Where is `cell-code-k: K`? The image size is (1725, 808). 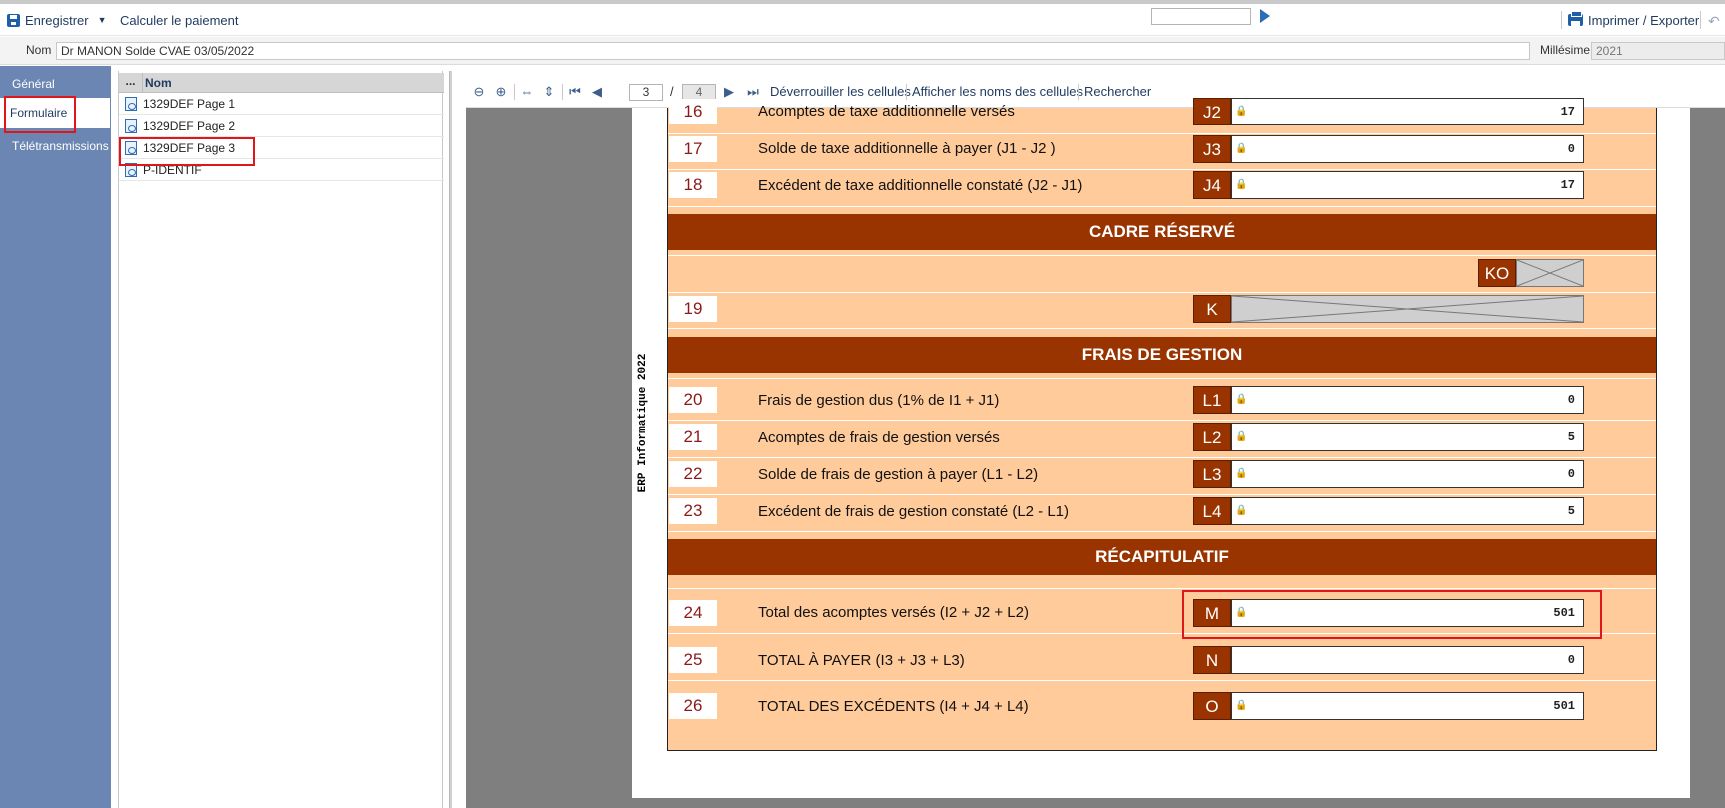 cell-code-k: K is located at coordinates (1212, 309).